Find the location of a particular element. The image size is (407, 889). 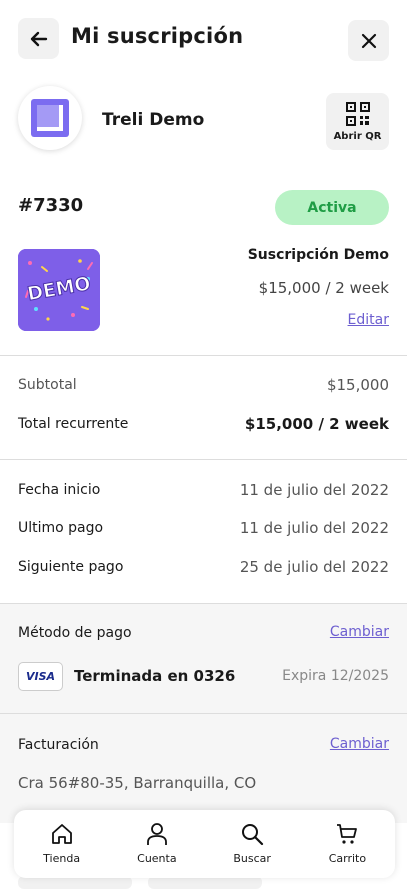

page-title: Mi suscripción is located at coordinates (157, 36).